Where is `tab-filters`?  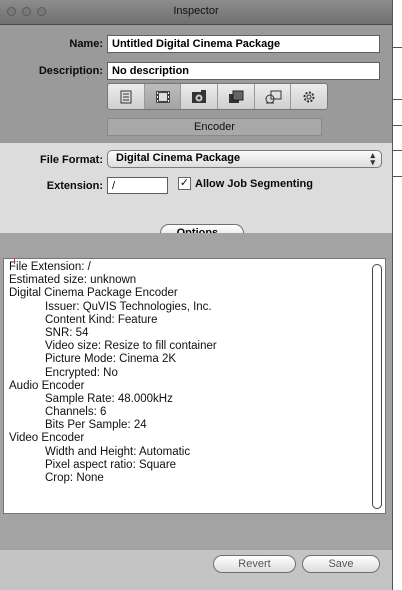
tab-filters is located at coordinates (273, 96).